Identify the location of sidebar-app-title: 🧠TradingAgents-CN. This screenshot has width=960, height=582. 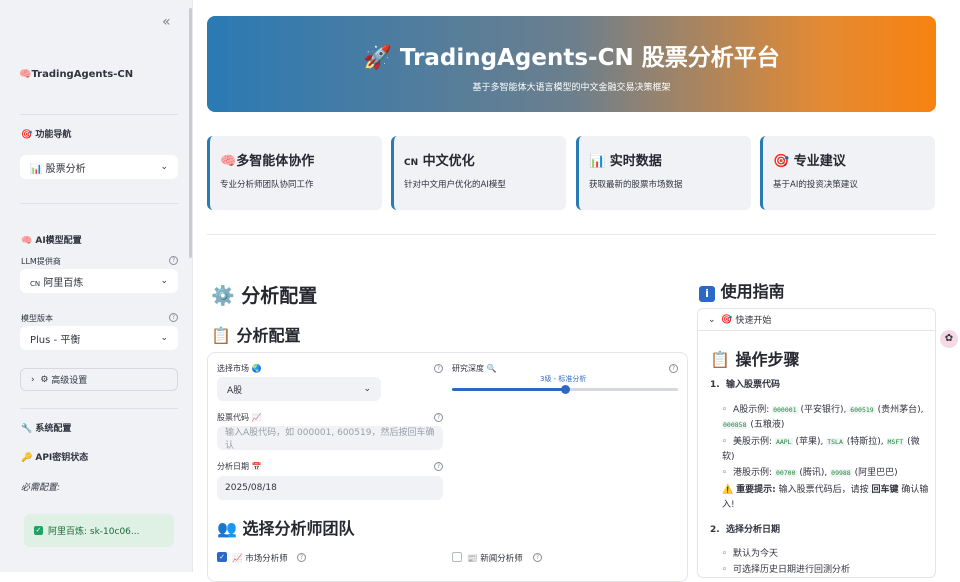
(76, 74).